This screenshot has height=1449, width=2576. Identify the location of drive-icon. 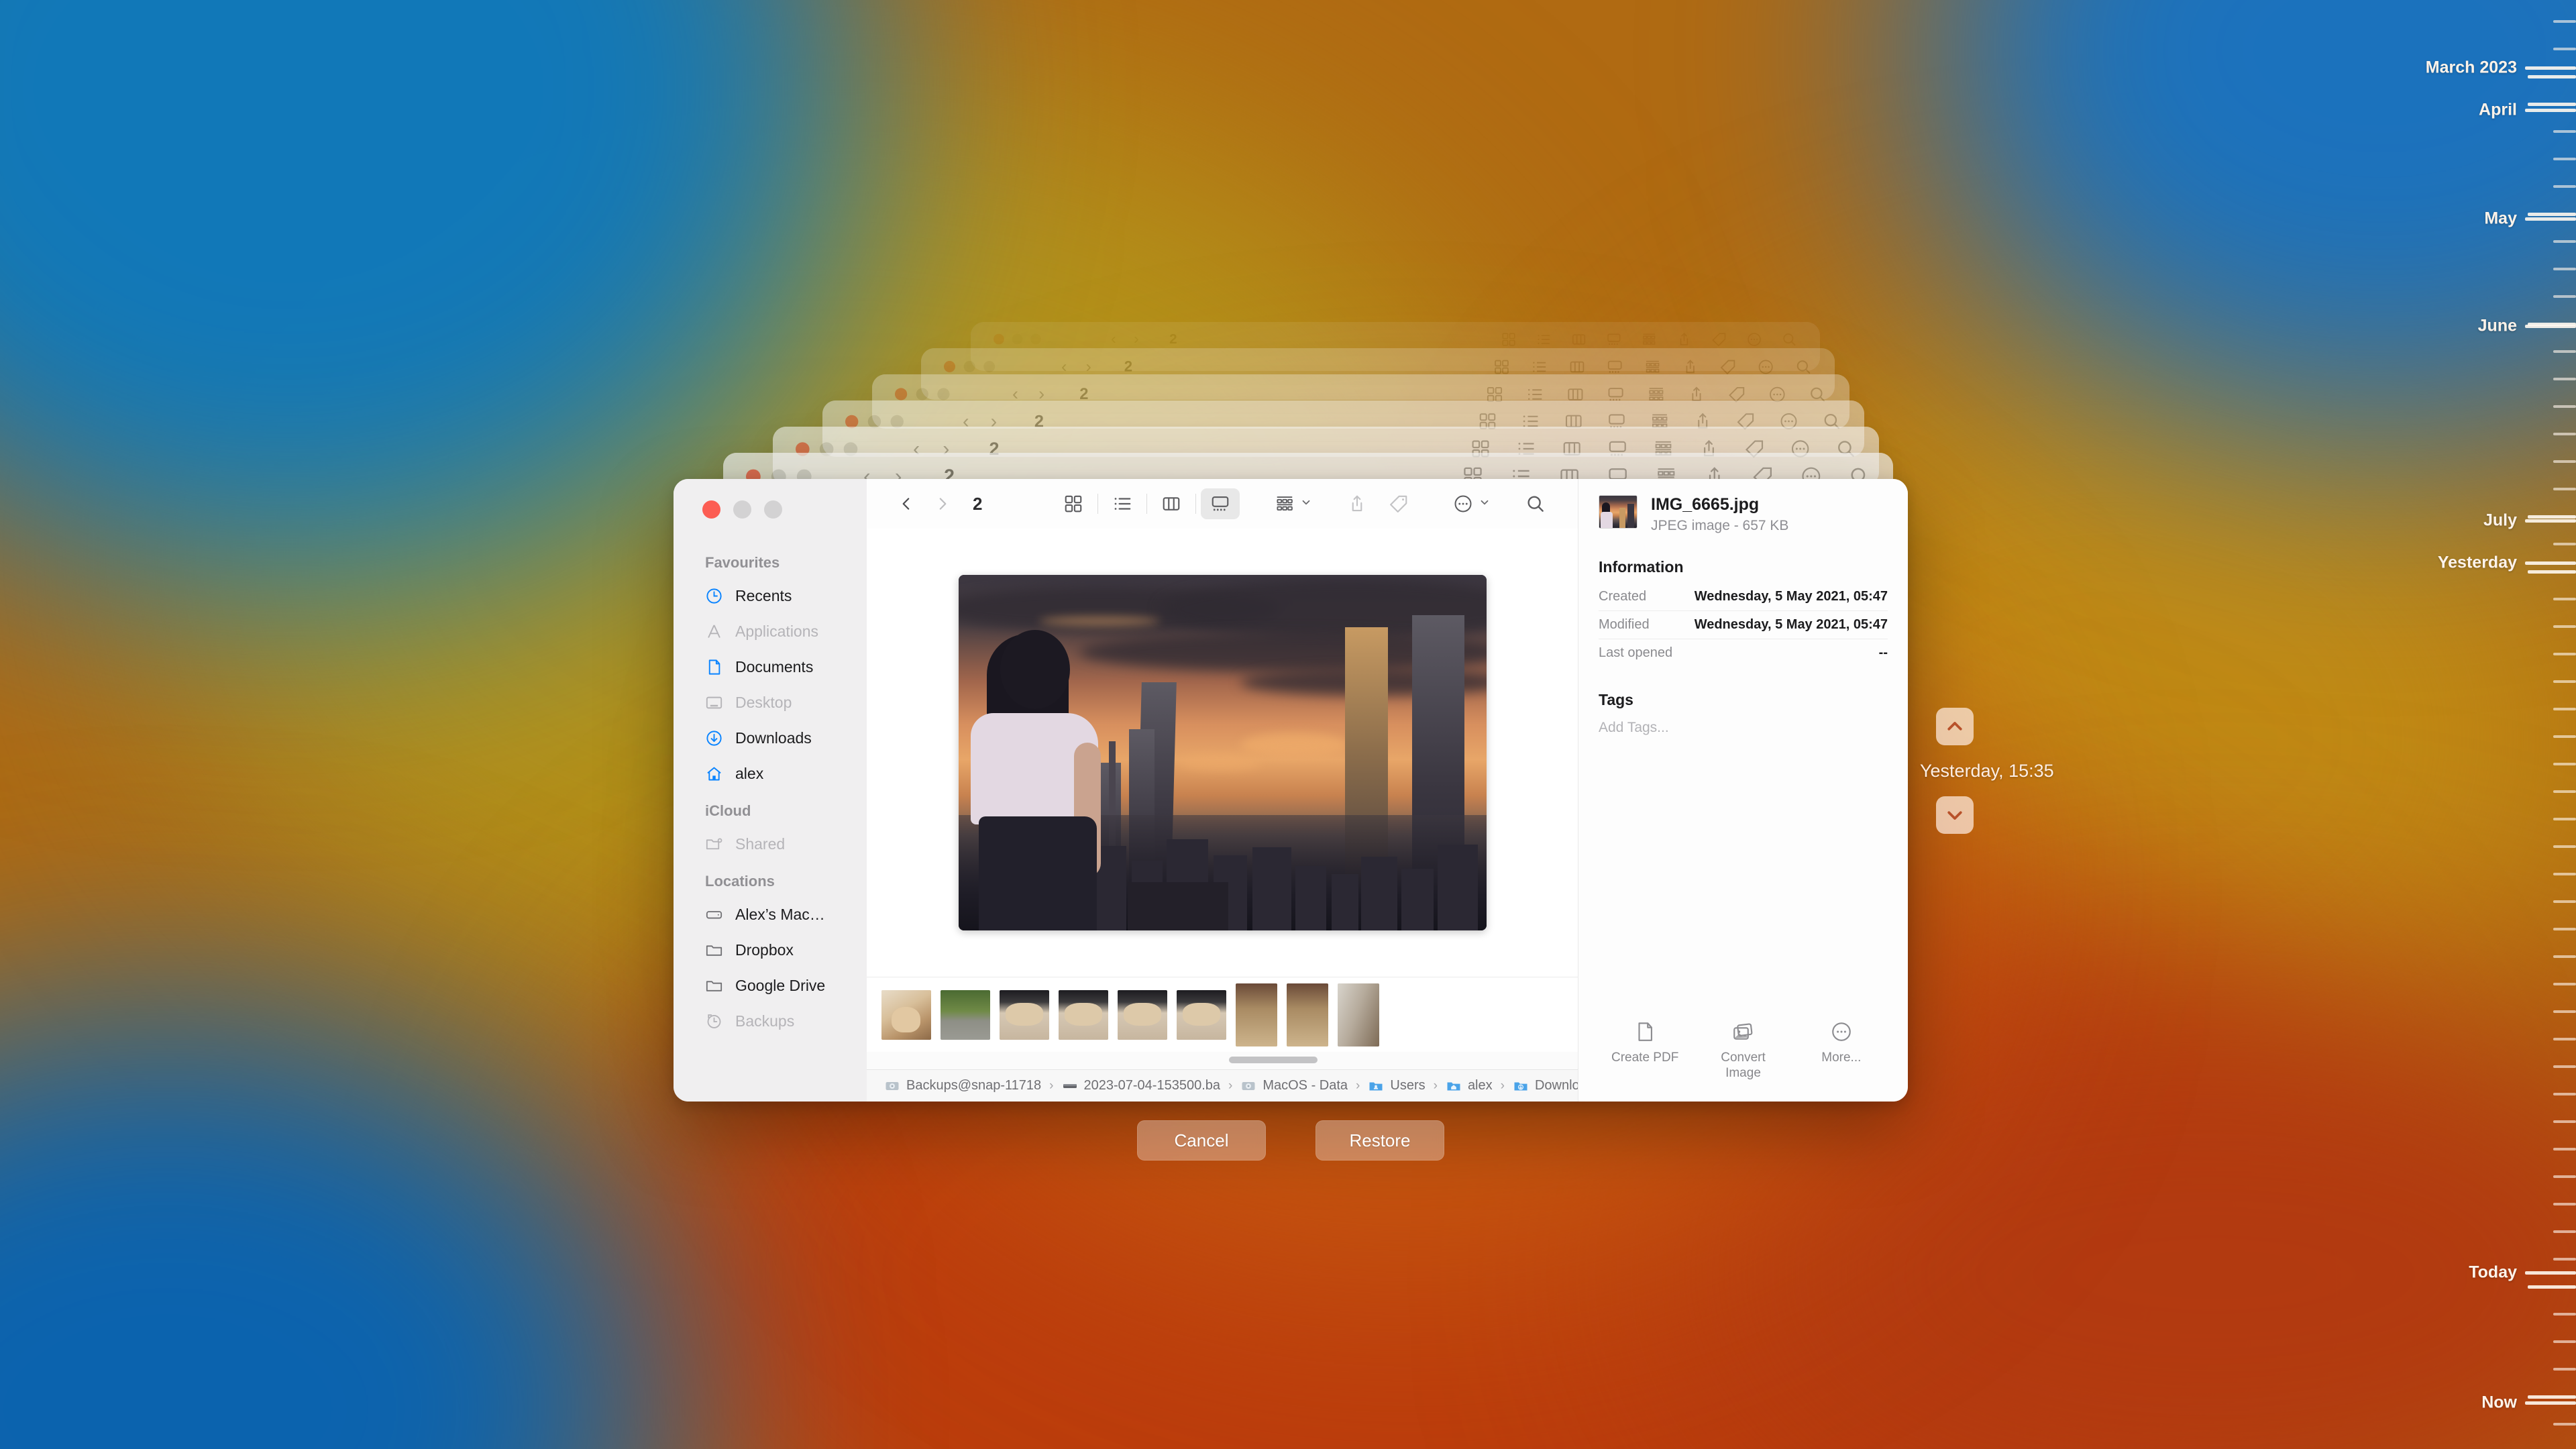
(1070, 1086).